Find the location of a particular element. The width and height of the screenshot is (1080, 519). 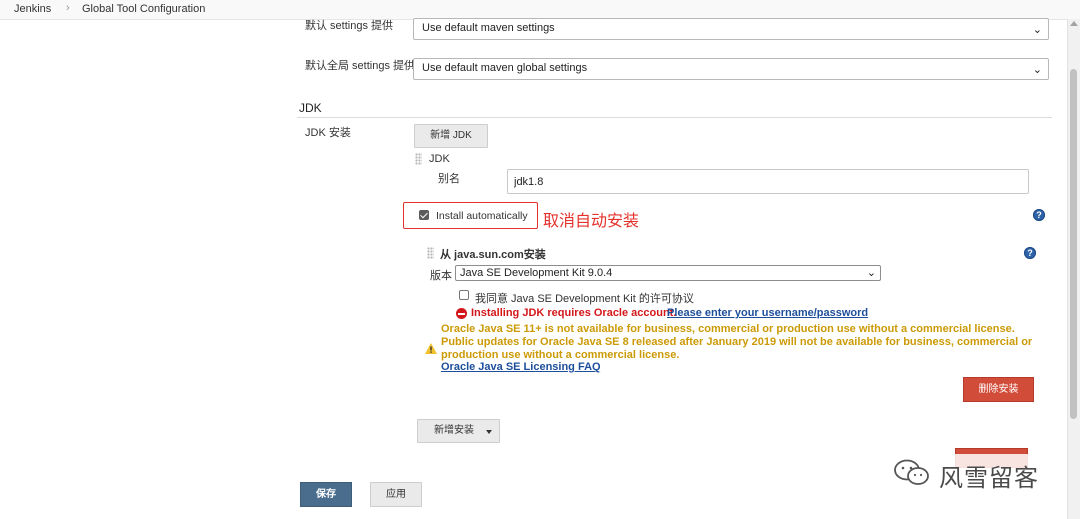

maven-global-settings-value: Use default maven global settings is located at coordinates (505, 68).